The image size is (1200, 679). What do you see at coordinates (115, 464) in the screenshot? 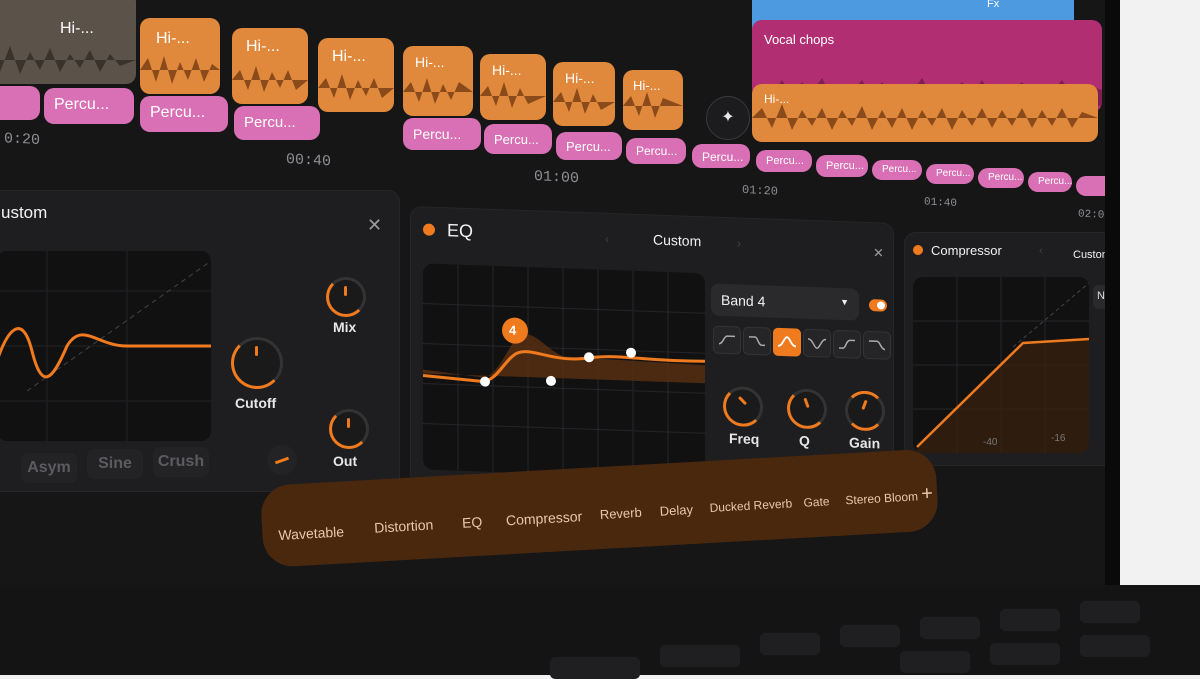
I see `mode-sine-button: Sine` at bounding box center [115, 464].